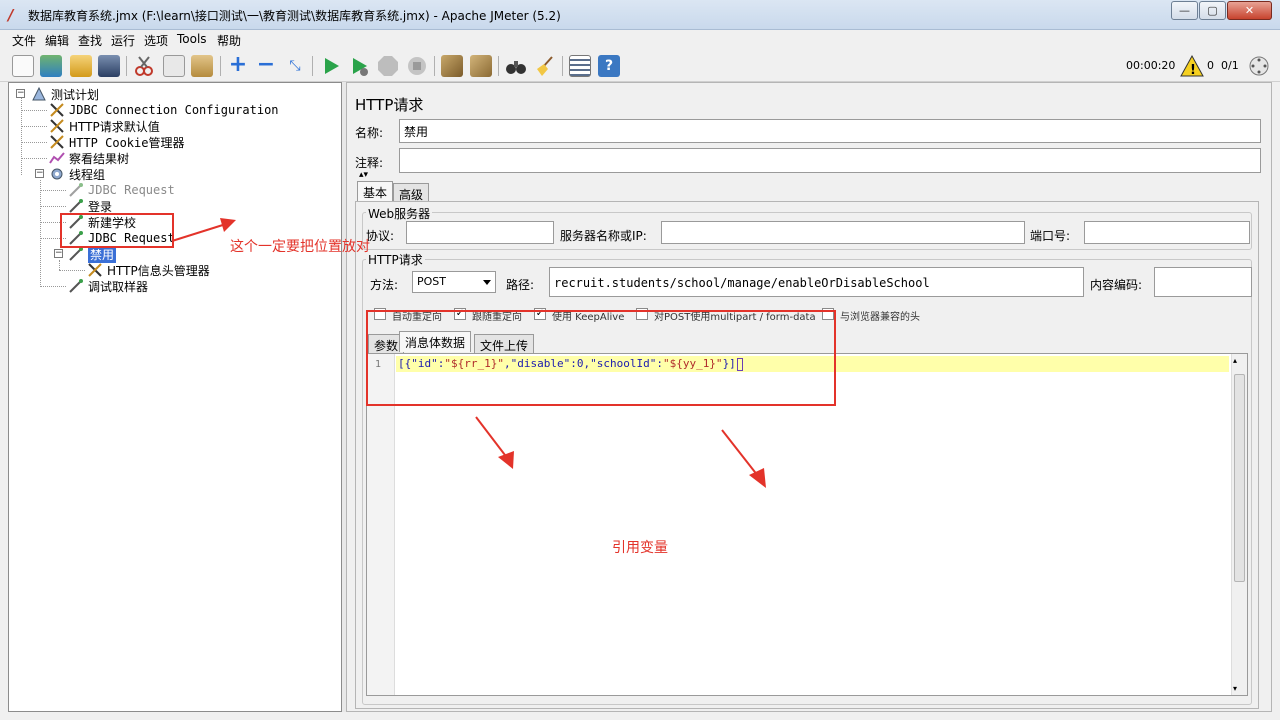 The width and height of the screenshot is (1280, 720). What do you see at coordinates (164, 110) in the screenshot?
I see `tree-item-jdbc-config: JDBC Connection Configuration` at bounding box center [164, 110].